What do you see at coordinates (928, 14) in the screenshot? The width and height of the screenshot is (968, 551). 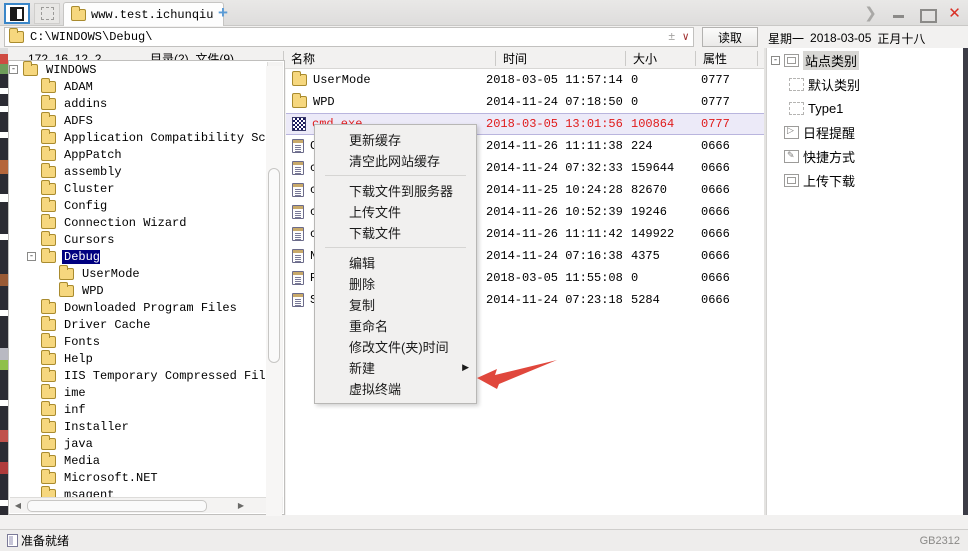 I see `maximize-icon` at bounding box center [928, 14].